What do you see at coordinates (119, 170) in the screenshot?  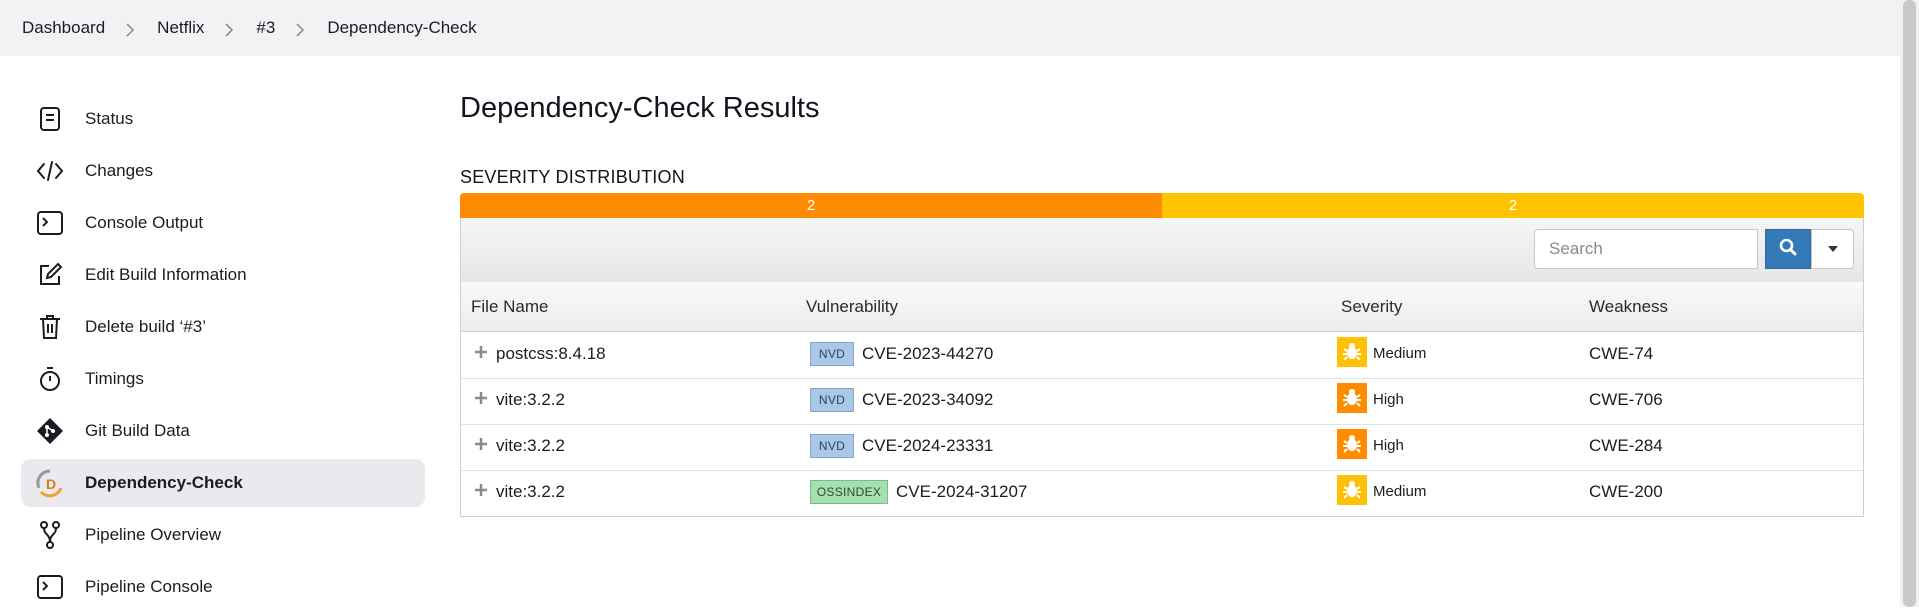 I see `sidebar-item-label: Changes` at bounding box center [119, 170].